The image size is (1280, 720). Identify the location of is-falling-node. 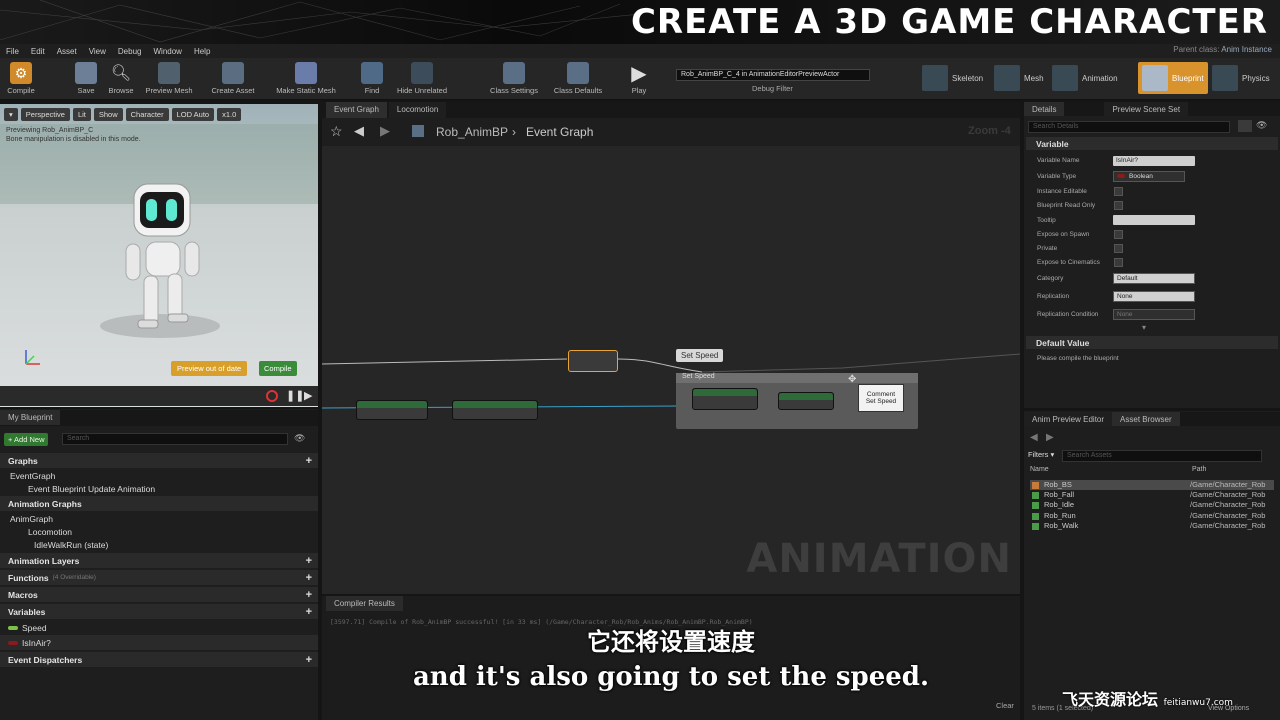
(495, 410).